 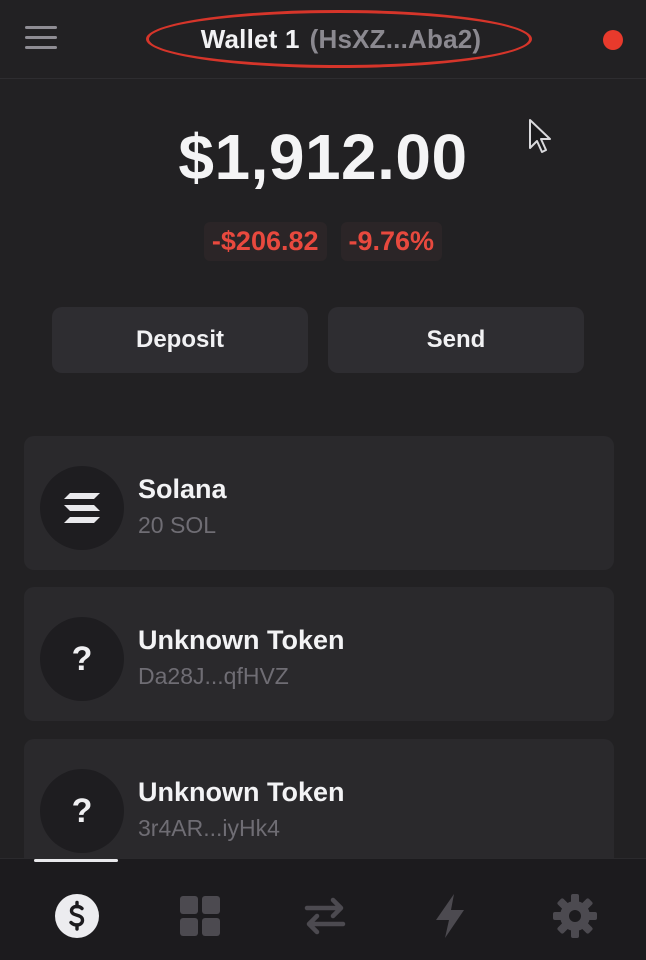 What do you see at coordinates (323, 157) in the screenshot?
I see `total-balance: $1,912.00` at bounding box center [323, 157].